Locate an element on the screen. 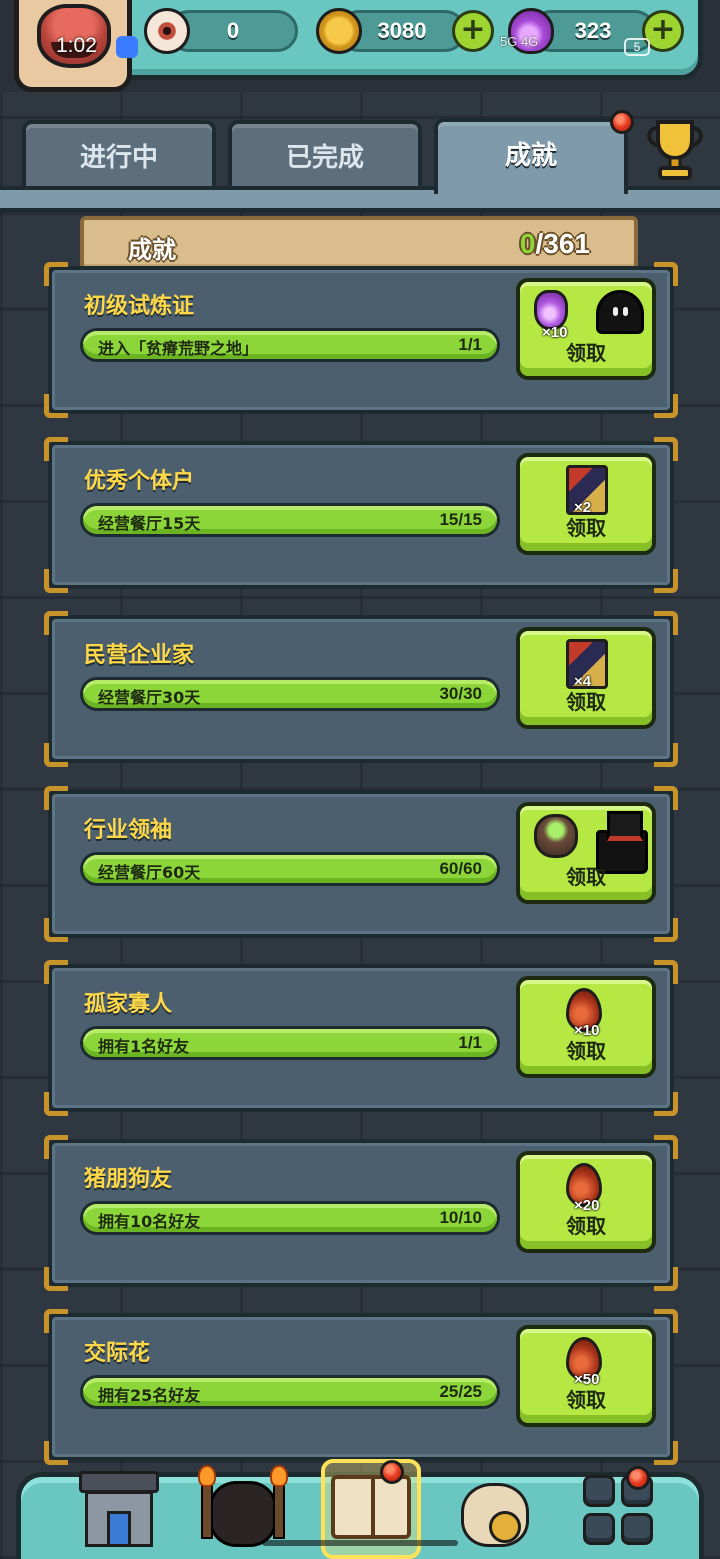 This screenshot has height=1559, width=720. trophy-icon is located at coordinates (675, 149).